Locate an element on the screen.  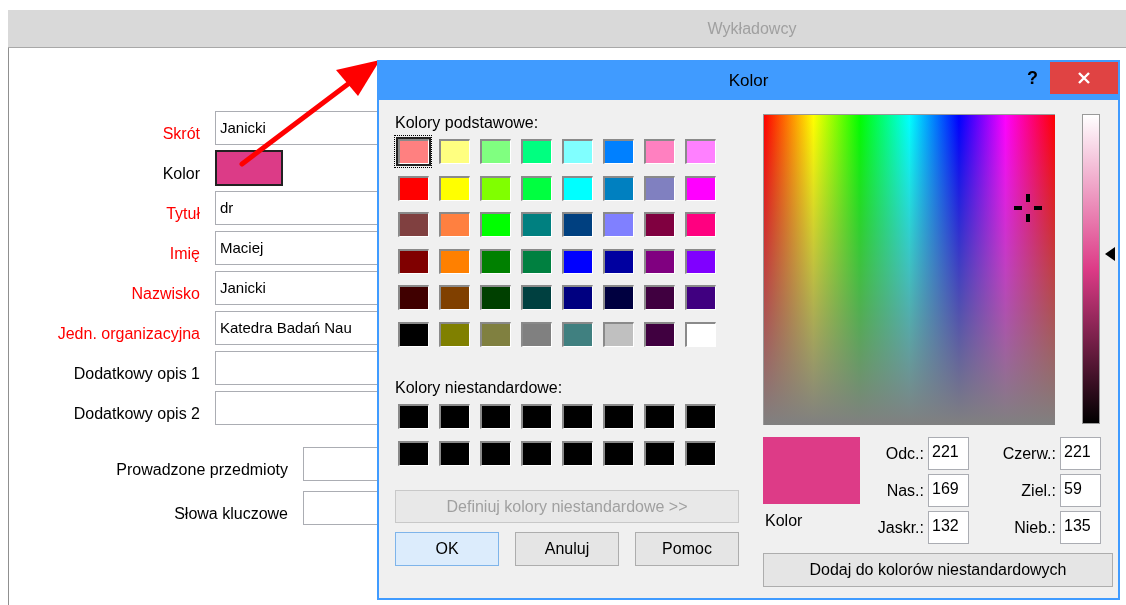
field-label: Ziel.: is located at coordinates (1039, 490).